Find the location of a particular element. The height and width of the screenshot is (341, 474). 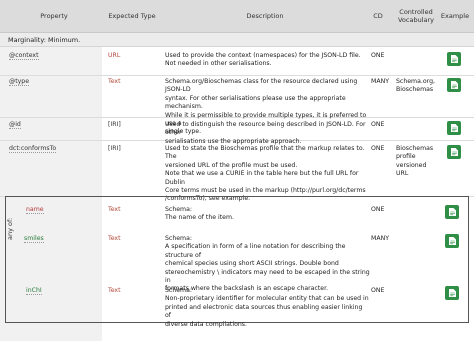

cd-inchi: ONE is located at coordinates (378, 290).